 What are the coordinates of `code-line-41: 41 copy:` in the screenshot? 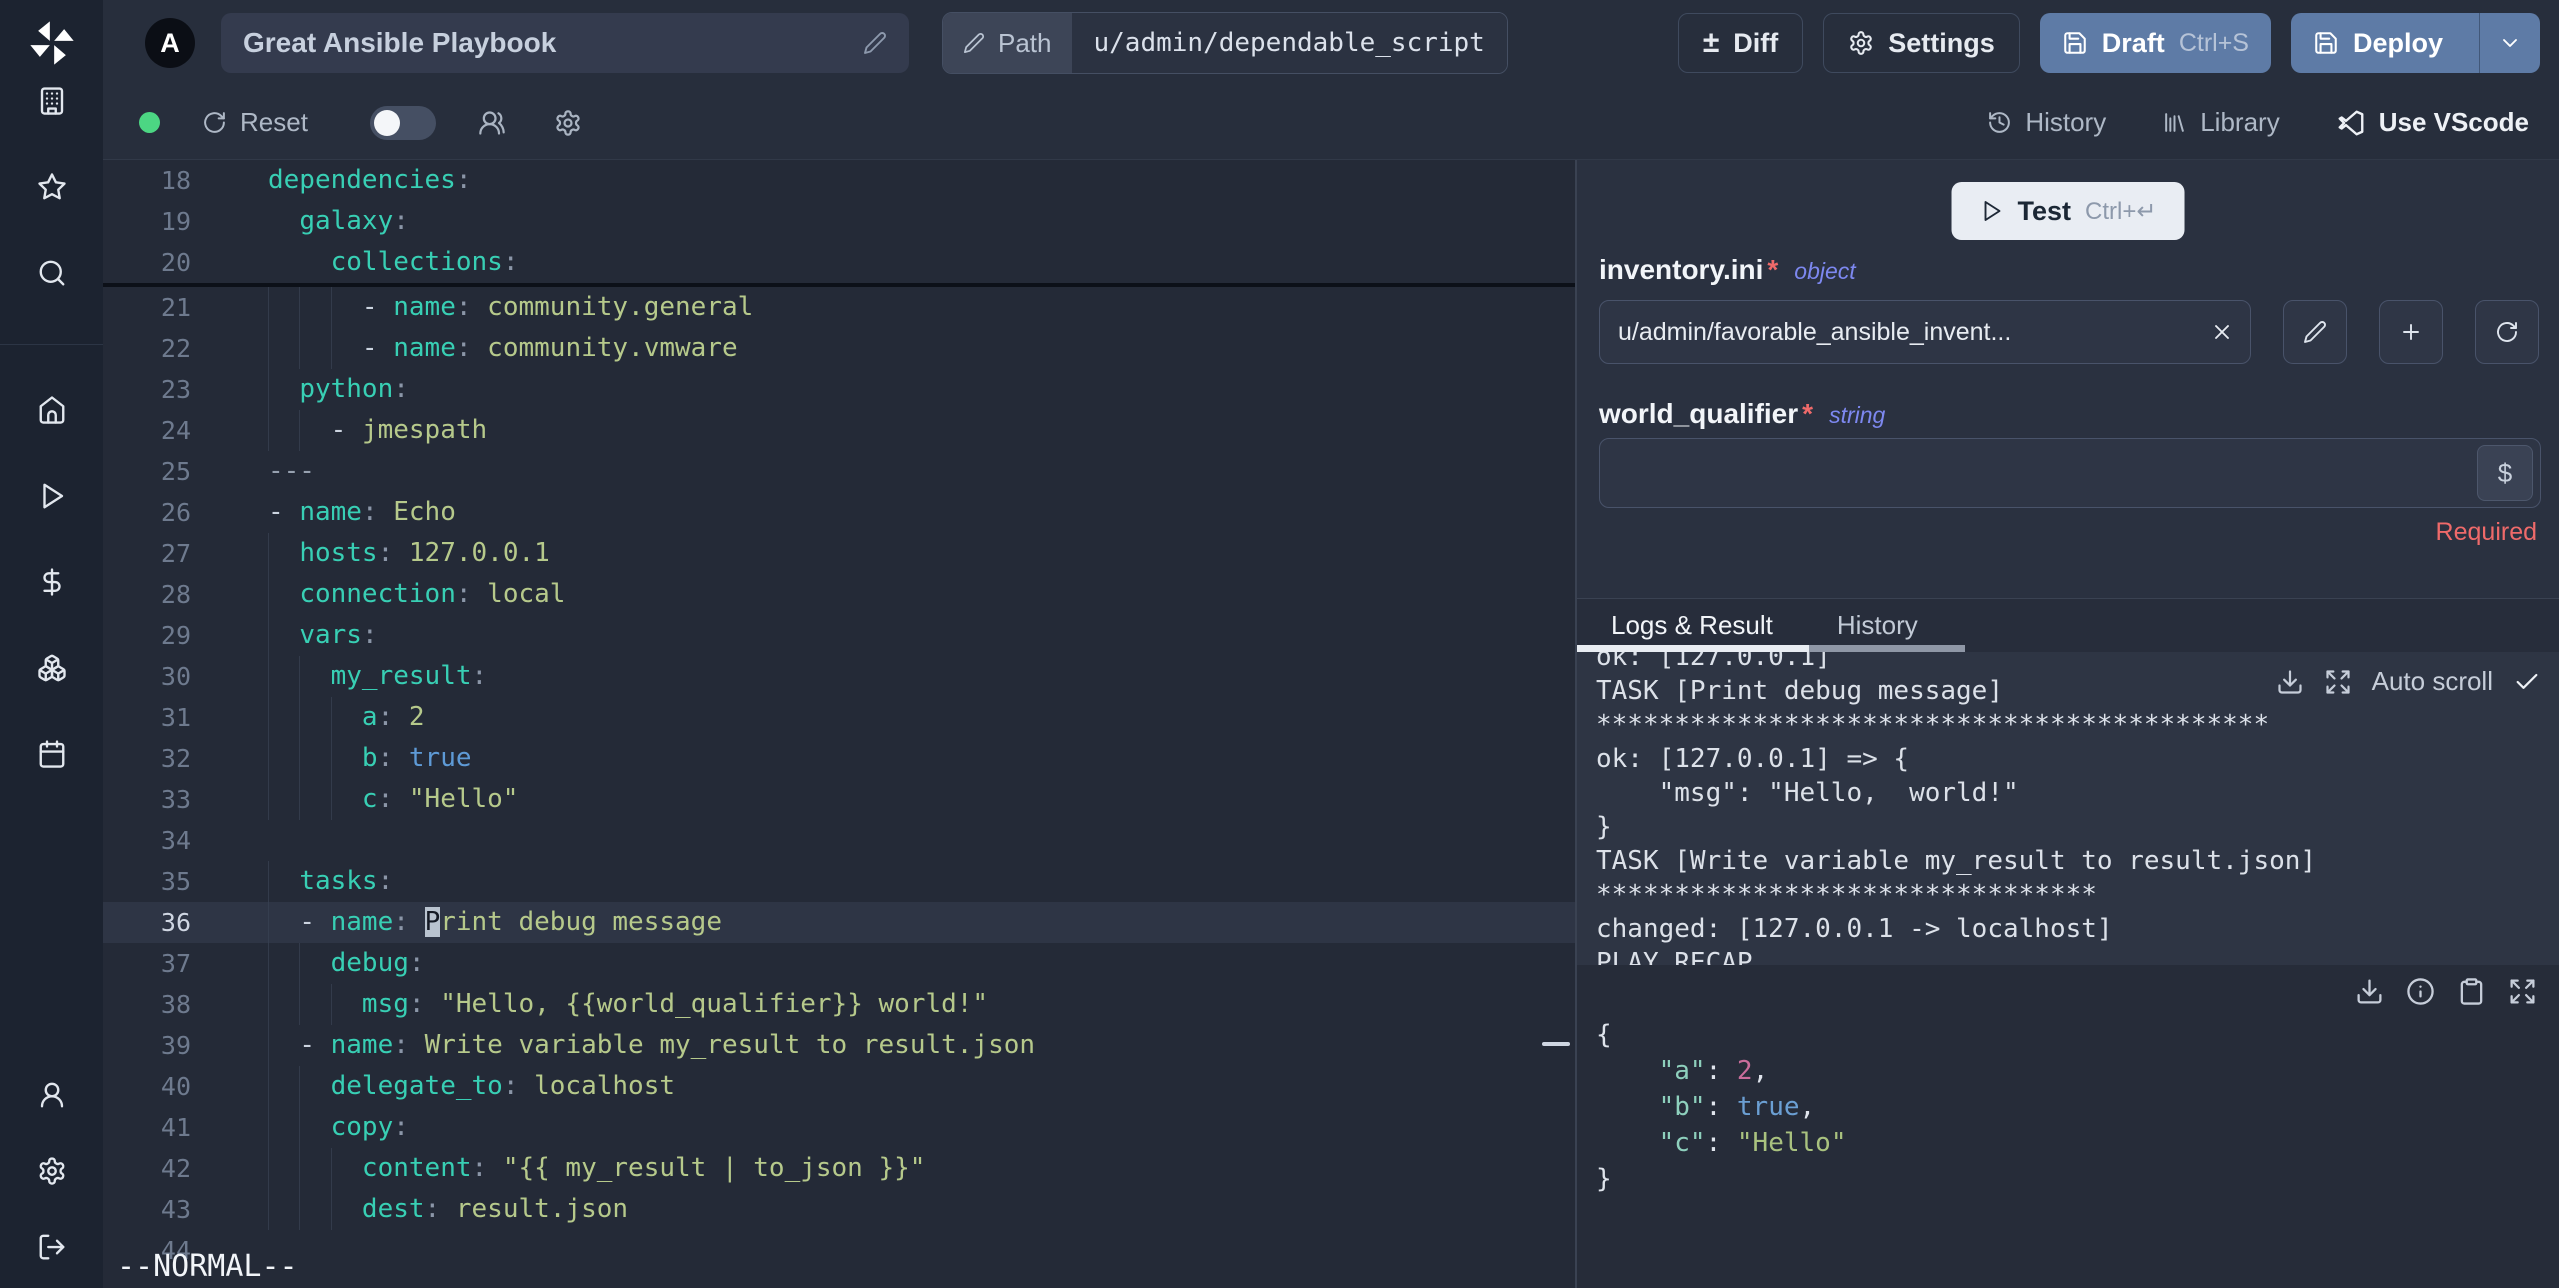 It's located at (839, 1127).